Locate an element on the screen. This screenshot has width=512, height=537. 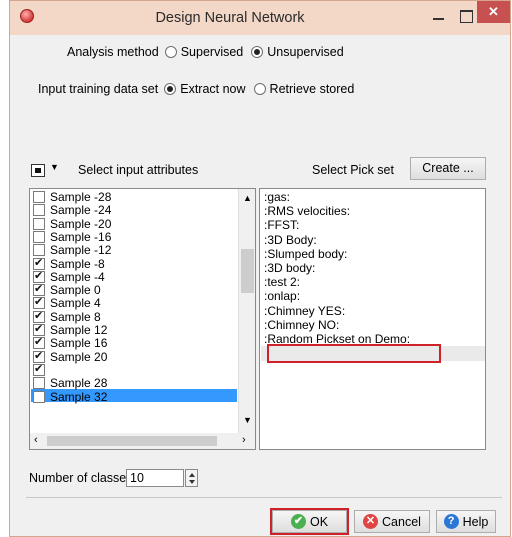
analysis-method-row: Analysis method Supervised Unsupervised is located at coordinates (205, 52).